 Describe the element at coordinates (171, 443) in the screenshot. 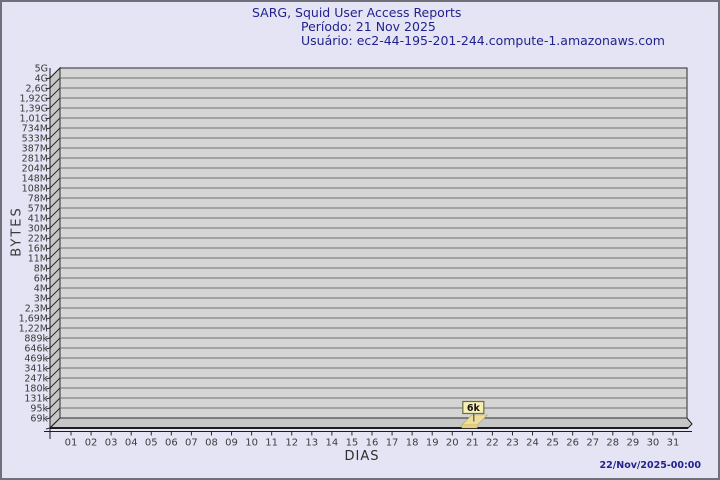

I see `x-tick-label: 06` at that location.